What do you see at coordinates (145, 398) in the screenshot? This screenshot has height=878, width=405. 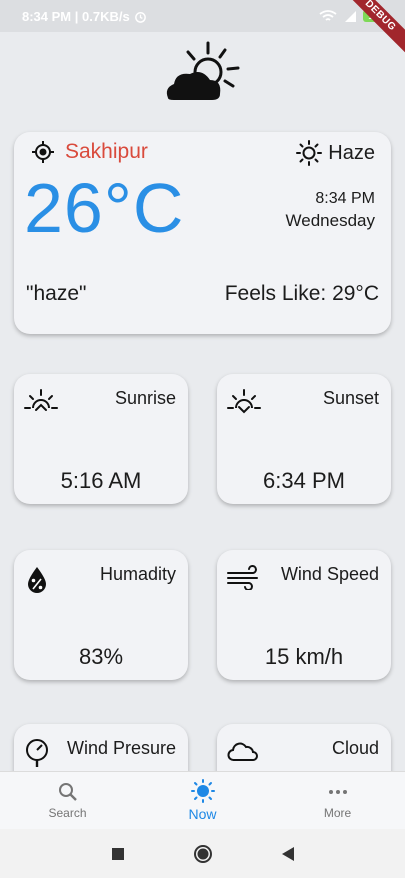 I see `sunrise-label: Sunrise` at bounding box center [145, 398].